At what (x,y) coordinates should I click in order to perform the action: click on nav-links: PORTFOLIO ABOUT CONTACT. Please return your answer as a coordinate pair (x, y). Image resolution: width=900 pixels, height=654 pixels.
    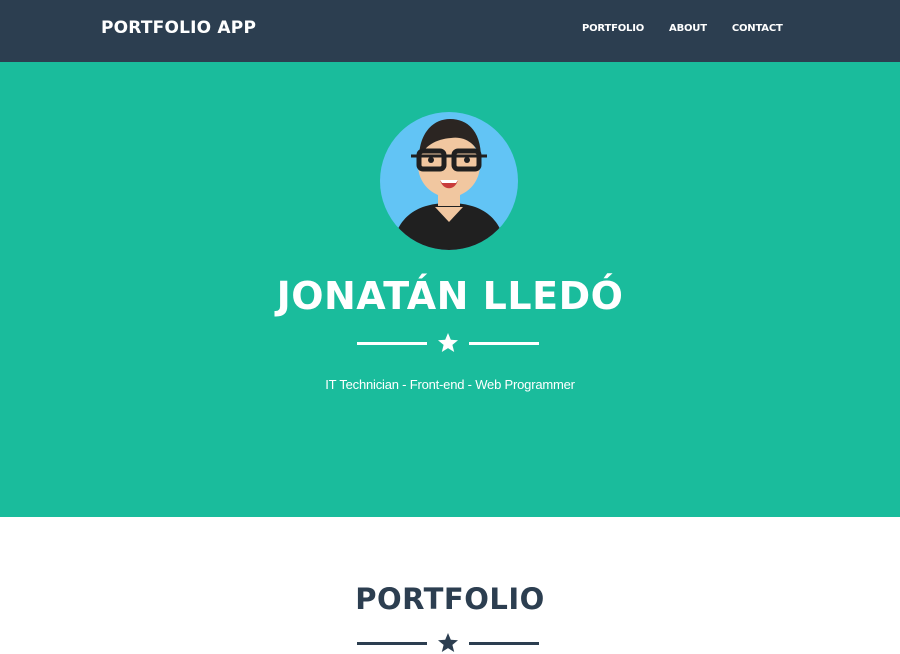
    Looking at the image, I should click on (682, 28).